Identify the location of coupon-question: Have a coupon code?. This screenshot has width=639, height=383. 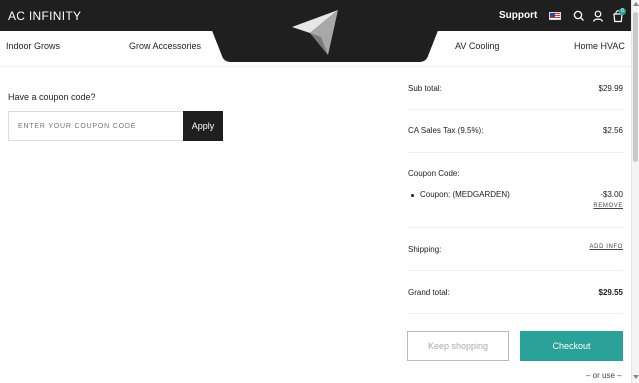
(52, 97).